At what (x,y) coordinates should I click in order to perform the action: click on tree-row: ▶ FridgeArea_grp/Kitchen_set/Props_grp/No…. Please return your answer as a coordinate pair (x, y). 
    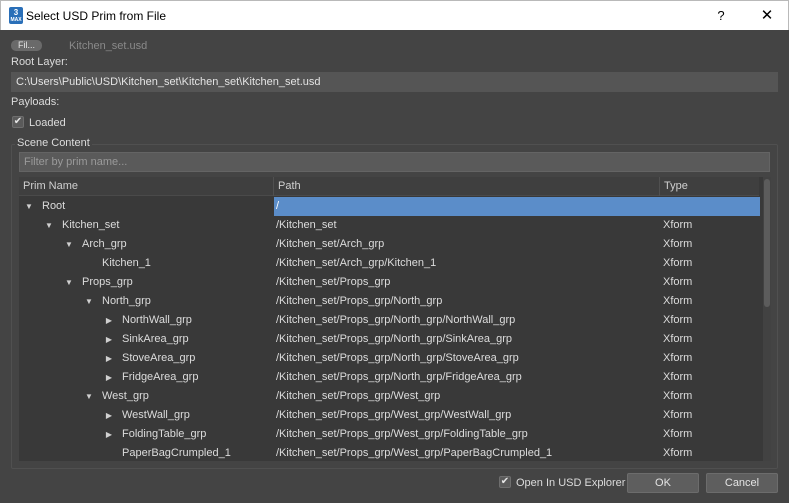
    Looking at the image, I should click on (389, 377).